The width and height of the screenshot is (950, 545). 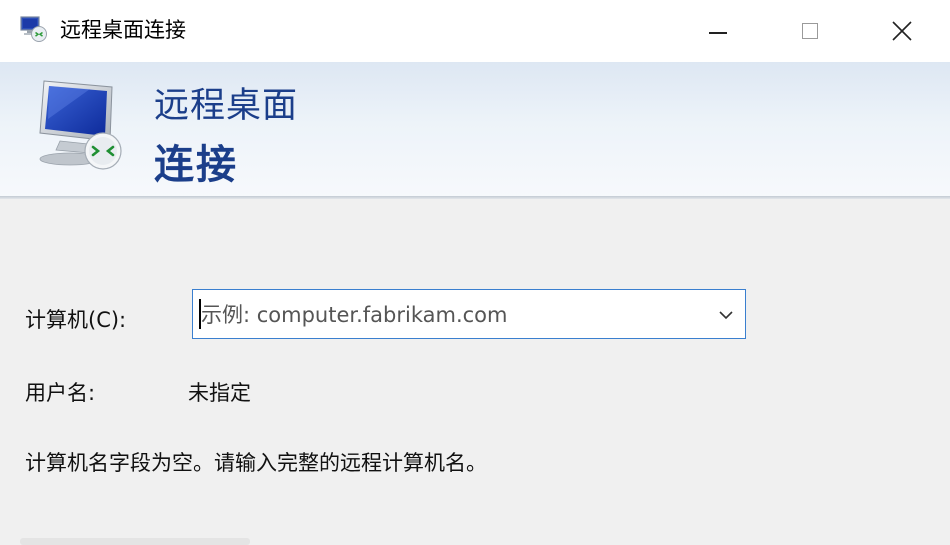 I want to click on title-bar: 远程桌面连接, so click(x=475, y=31).